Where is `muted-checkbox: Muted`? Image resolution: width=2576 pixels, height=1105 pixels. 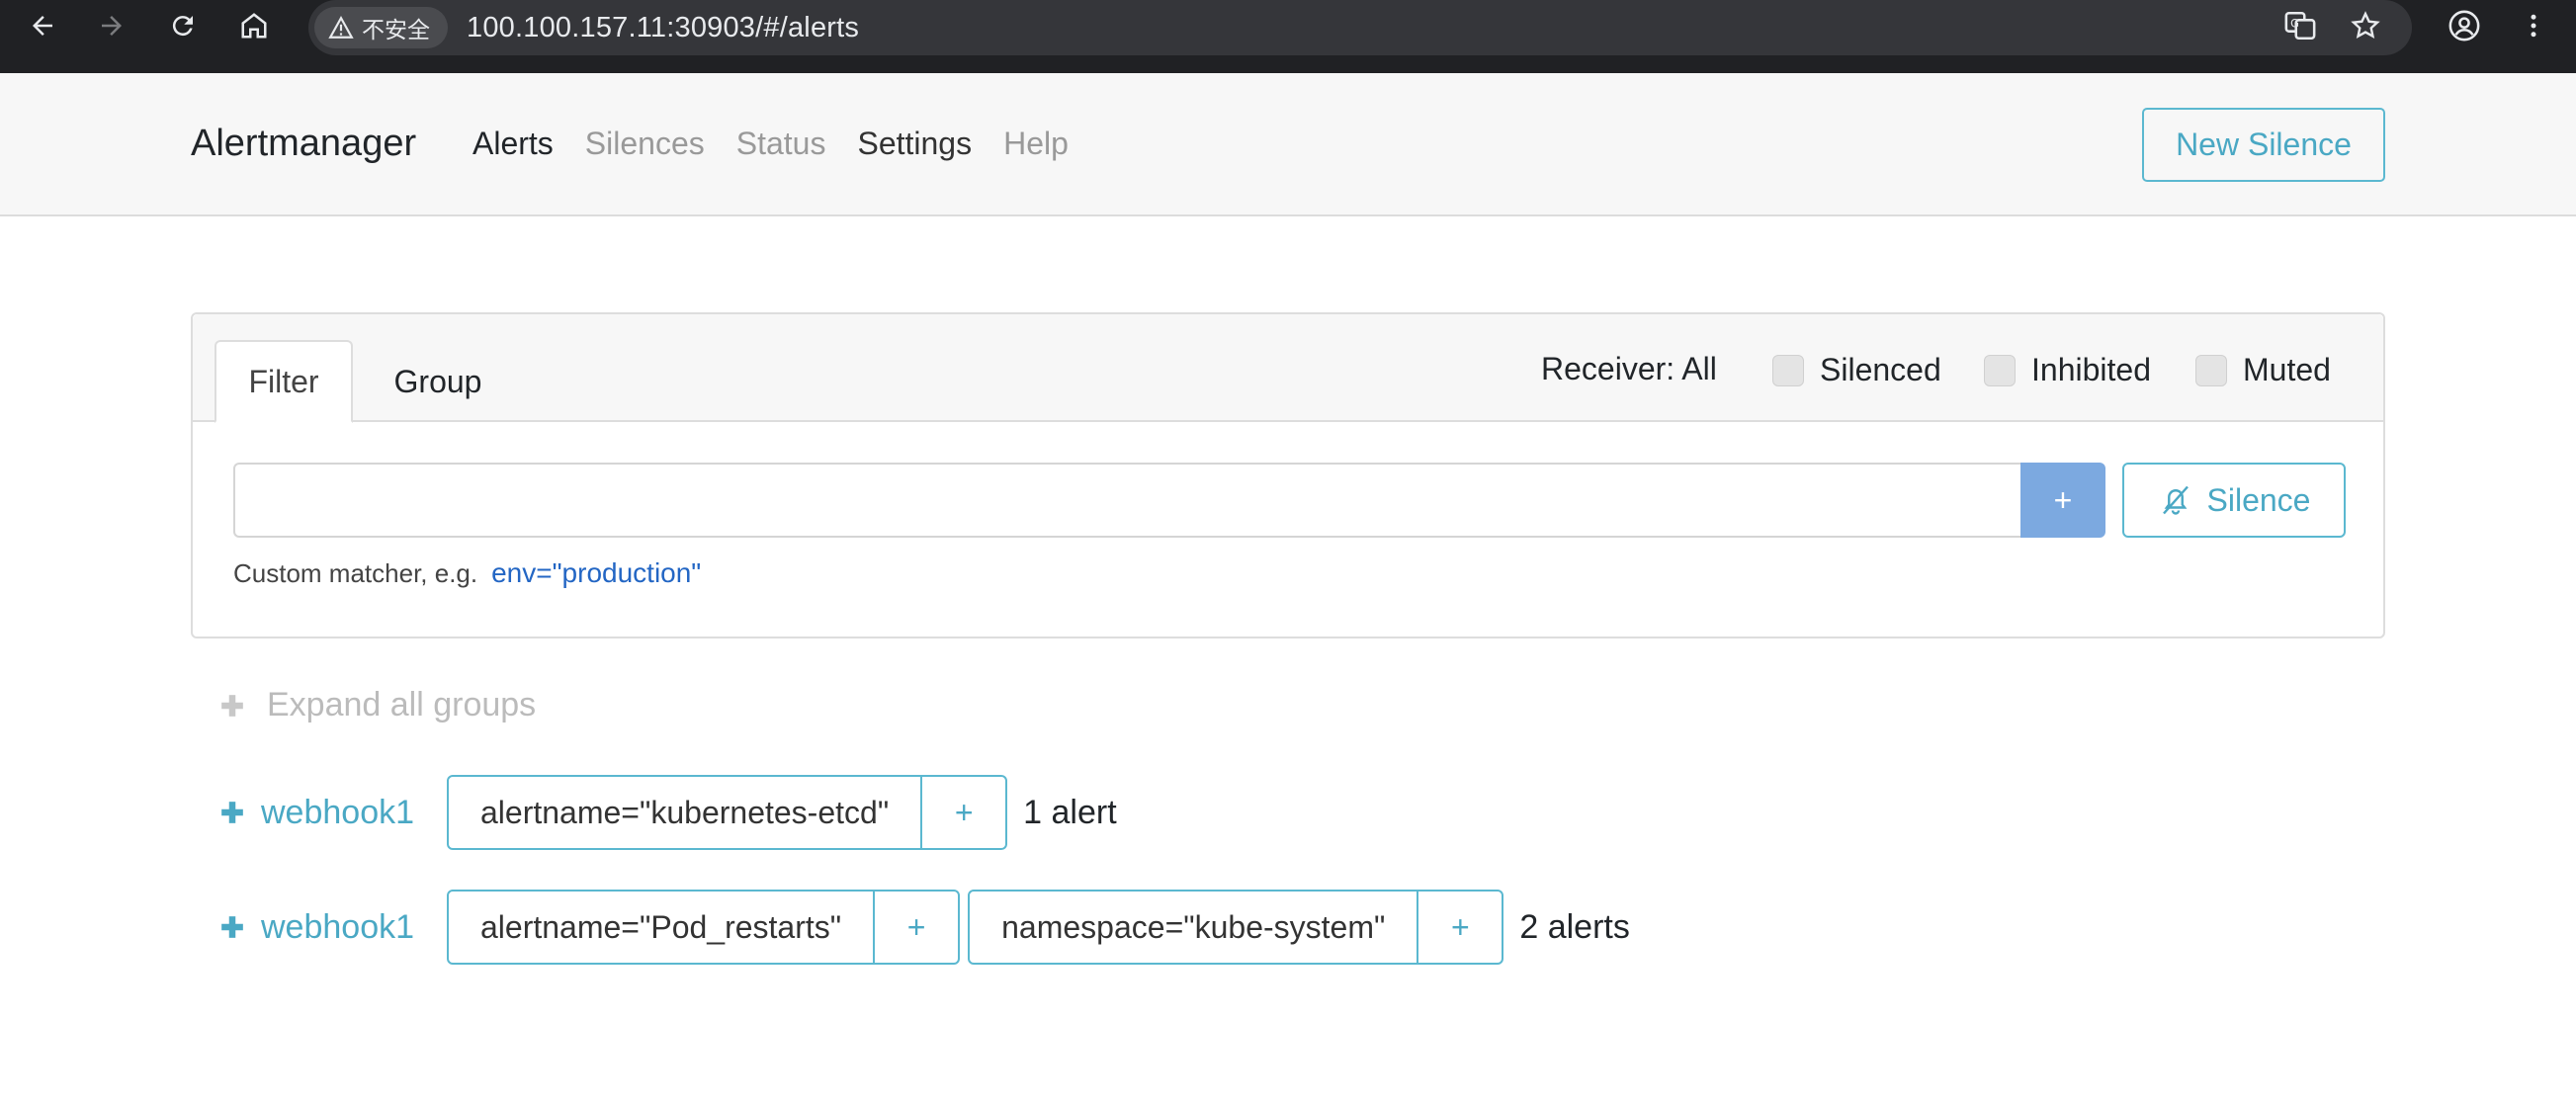 muted-checkbox: Muted is located at coordinates (2263, 370).